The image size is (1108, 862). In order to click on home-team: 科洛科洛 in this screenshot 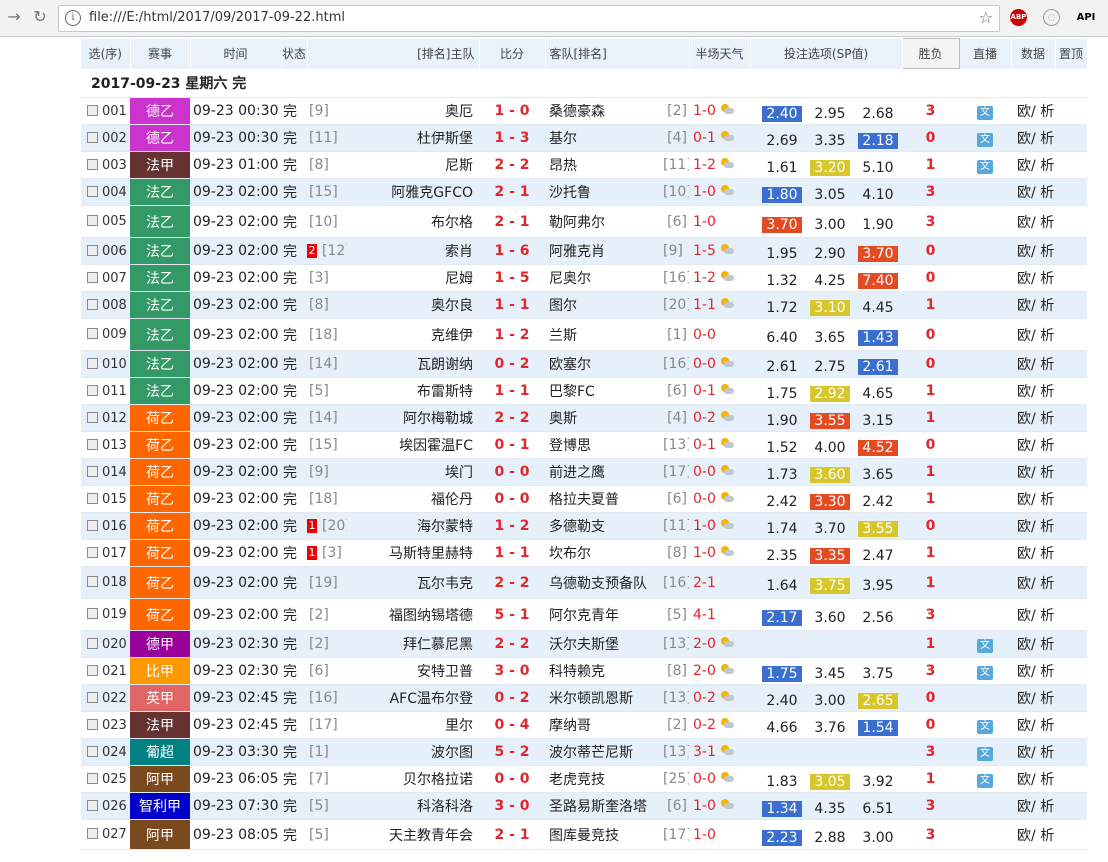, I will do `click(413, 806)`.